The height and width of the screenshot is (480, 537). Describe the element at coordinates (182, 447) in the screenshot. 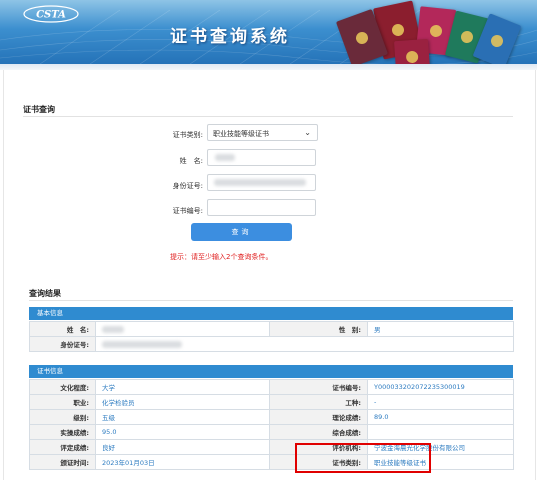

I see `evaluation-value: 良好` at that location.